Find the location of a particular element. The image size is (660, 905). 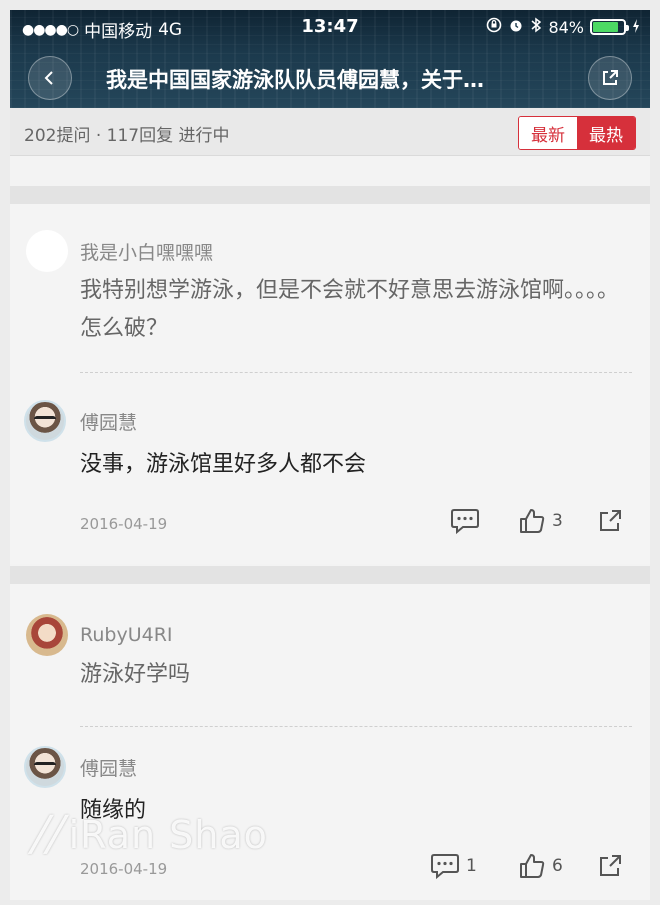

alarm-icon is located at coordinates (516, 27).